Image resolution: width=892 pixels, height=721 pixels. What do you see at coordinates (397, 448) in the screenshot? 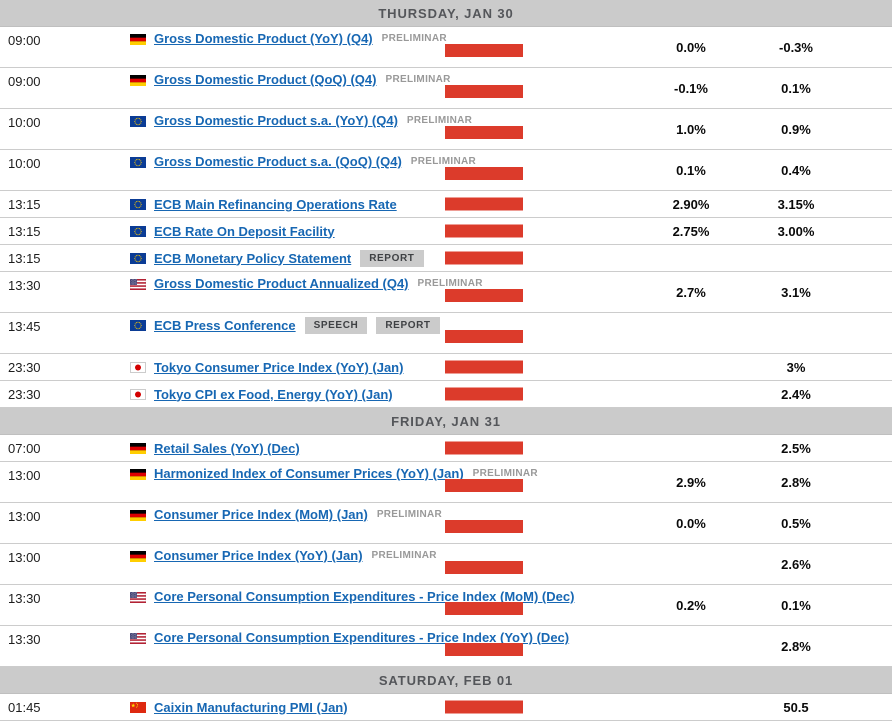
I see `event-cell: Retail Sales (YoY) (Dec)` at bounding box center [397, 448].